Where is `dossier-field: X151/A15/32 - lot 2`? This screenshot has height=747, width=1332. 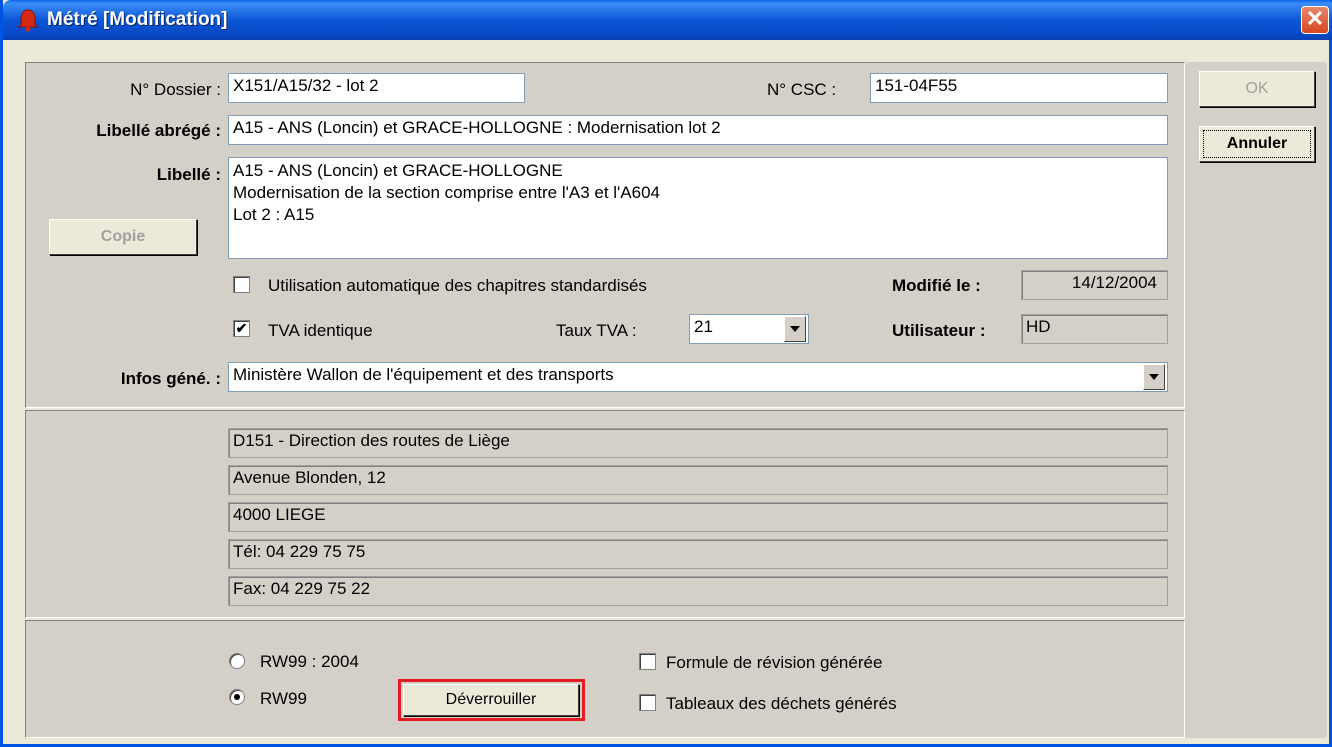
dossier-field: X151/A15/32 - lot 2 is located at coordinates (376, 88).